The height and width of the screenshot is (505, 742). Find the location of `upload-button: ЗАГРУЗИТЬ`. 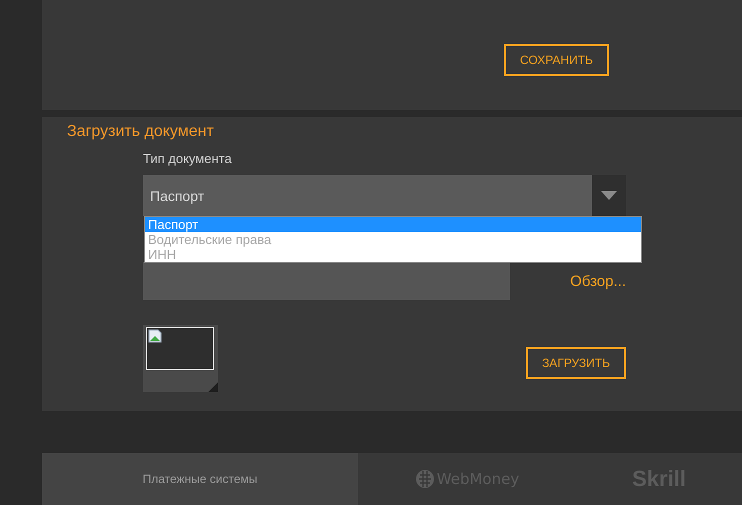

upload-button: ЗАГРУЗИТЬ is located at coordinates (576, 363).